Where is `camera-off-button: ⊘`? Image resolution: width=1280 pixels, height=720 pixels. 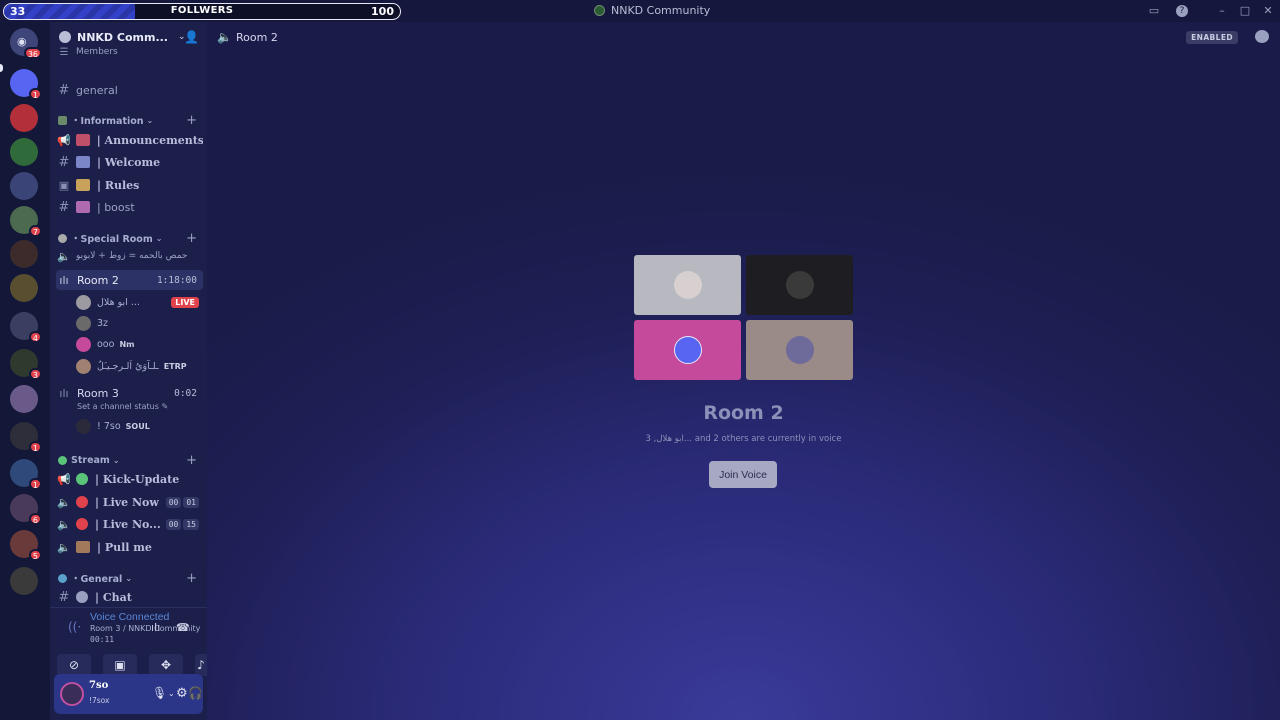
camera-off-button: ⊘ is located at coordinates (74, 665).